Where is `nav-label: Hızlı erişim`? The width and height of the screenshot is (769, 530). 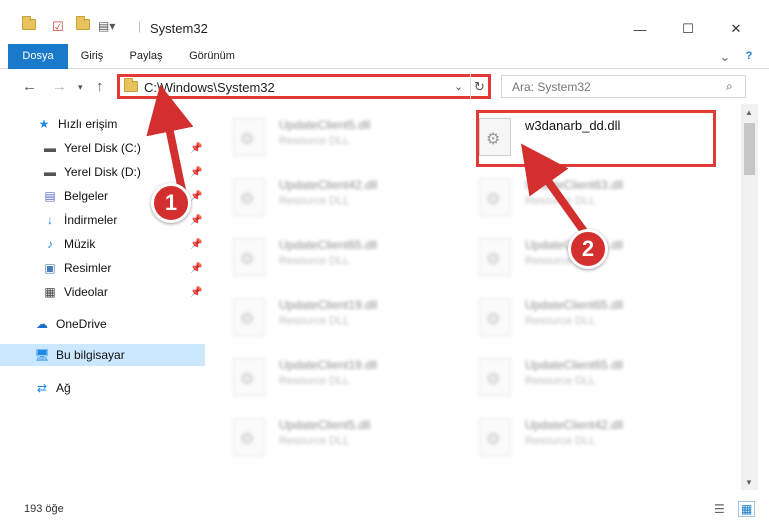 nav-label: Hızlı erişim is located at coordinates (88, 124).